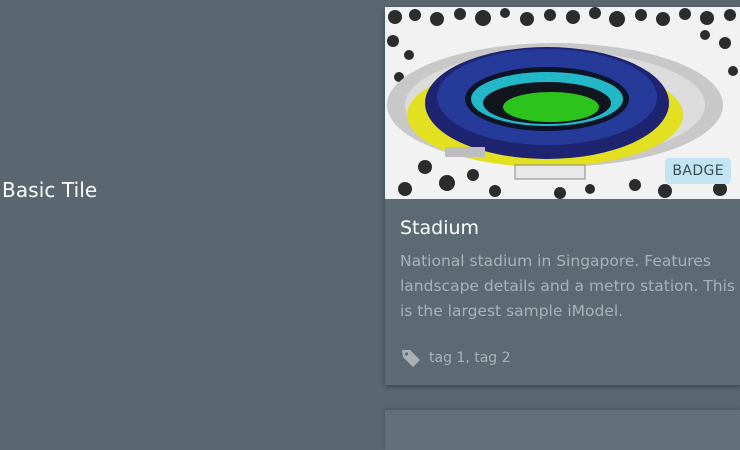 This screenshot has height=450, width=740. I want to click on section-label: Basic Tile, so click(50, 190).